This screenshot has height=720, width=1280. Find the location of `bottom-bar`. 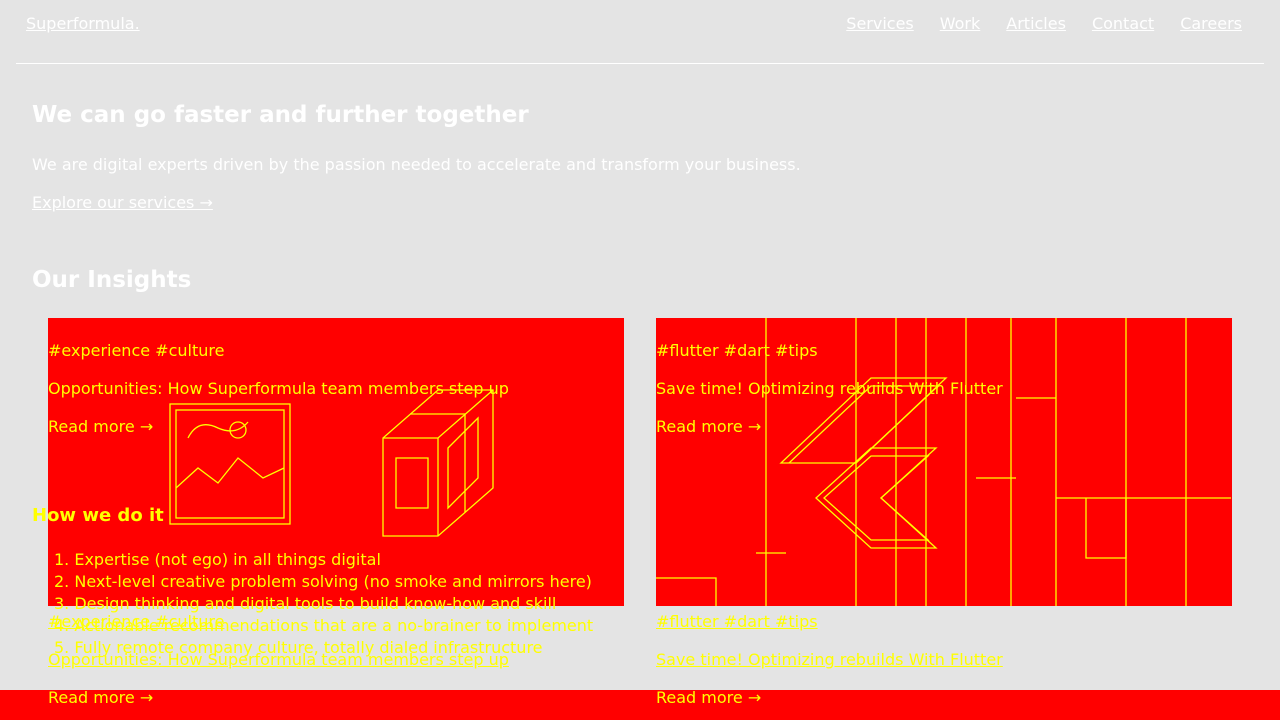

bottom-bar is located at coordinates (640, 705).